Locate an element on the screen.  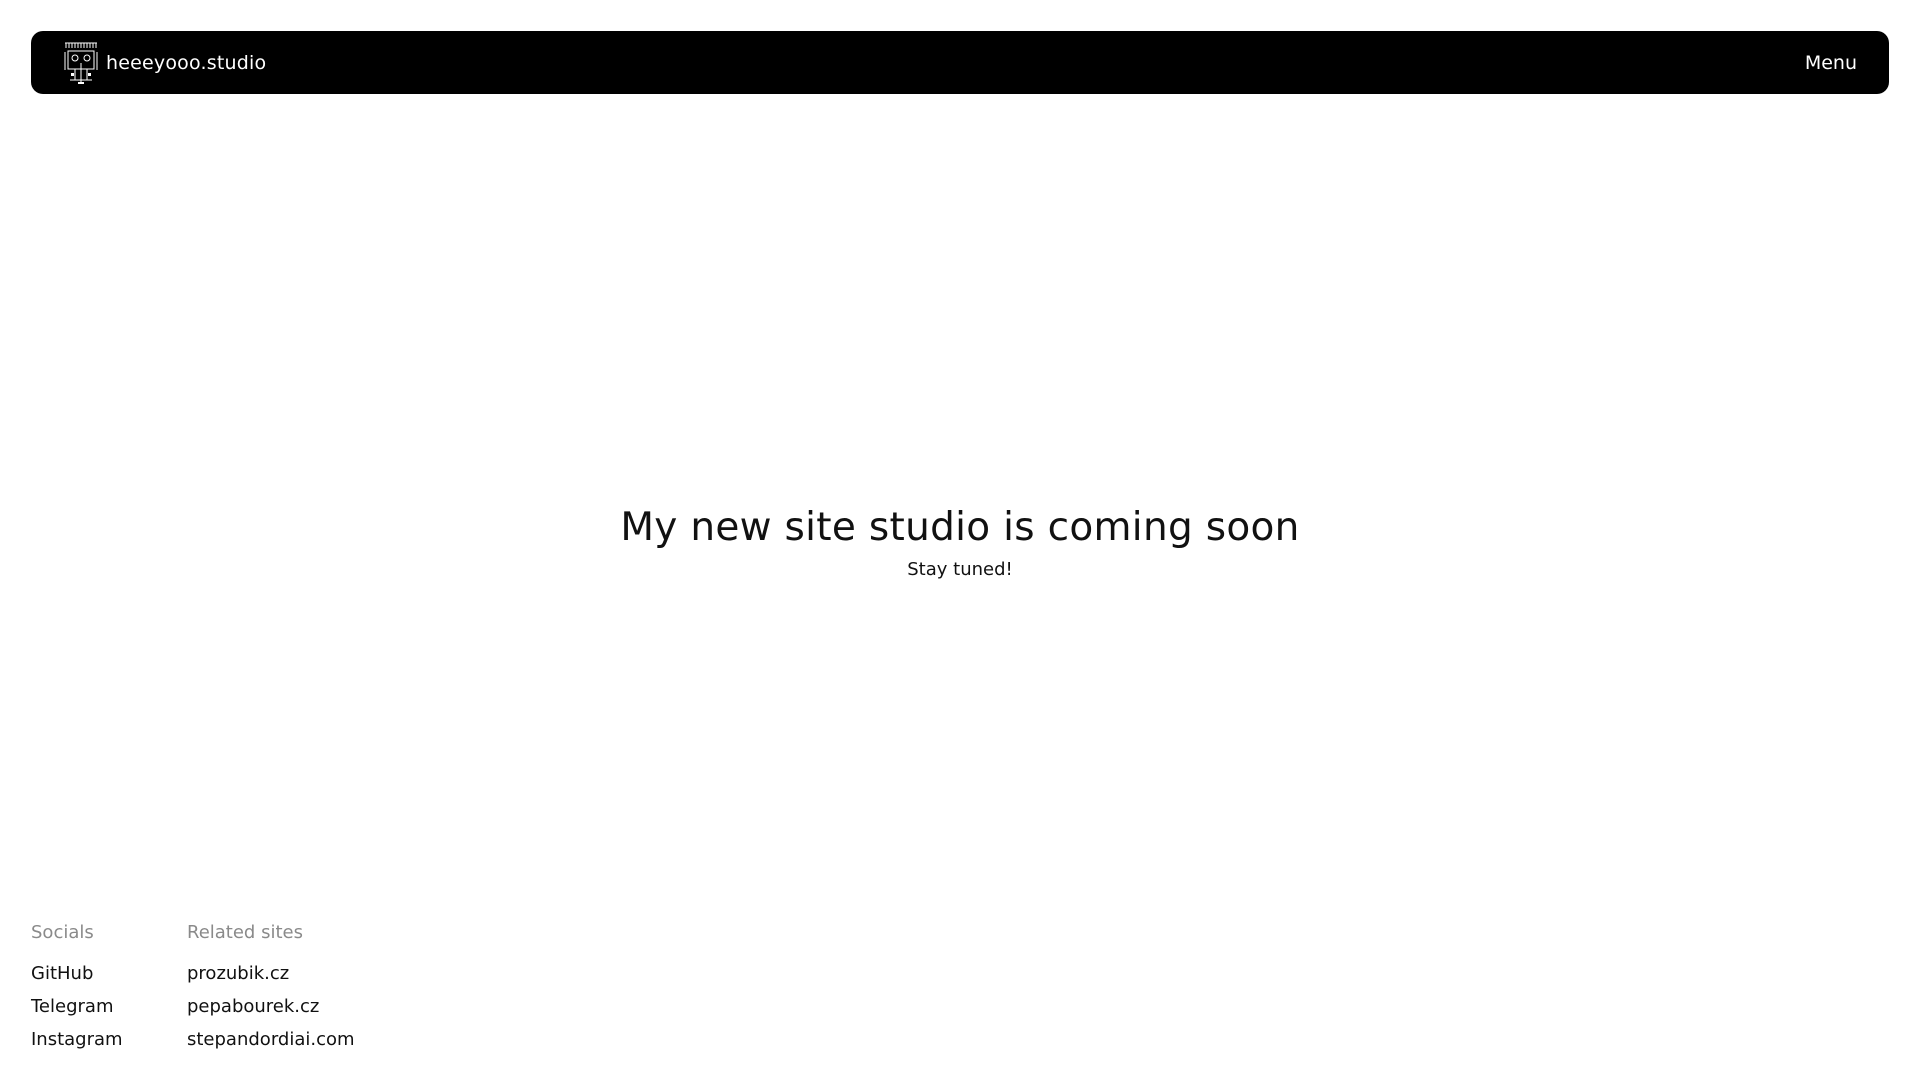
footer-socials-column: Socials GitHub Telegram Instagram is located at coordinates (77, 988).